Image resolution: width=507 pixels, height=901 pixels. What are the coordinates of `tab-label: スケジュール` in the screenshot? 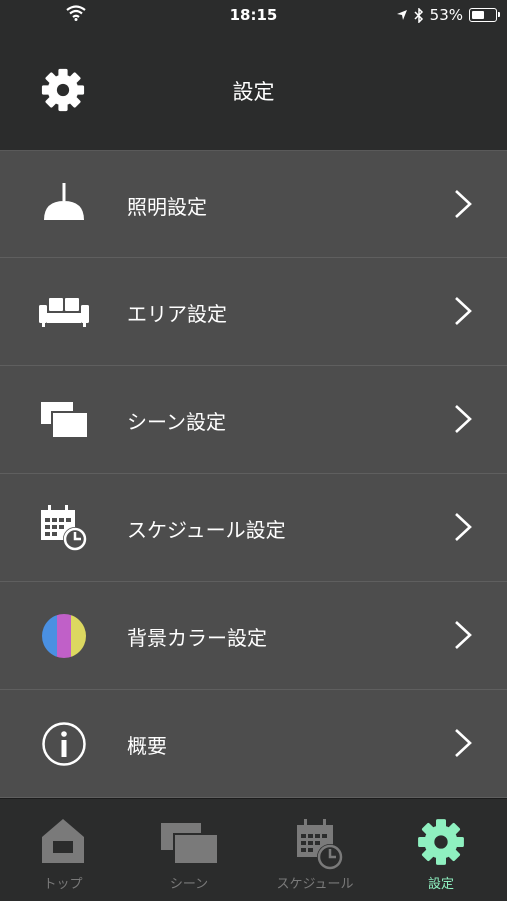 It's located at (315, 884).